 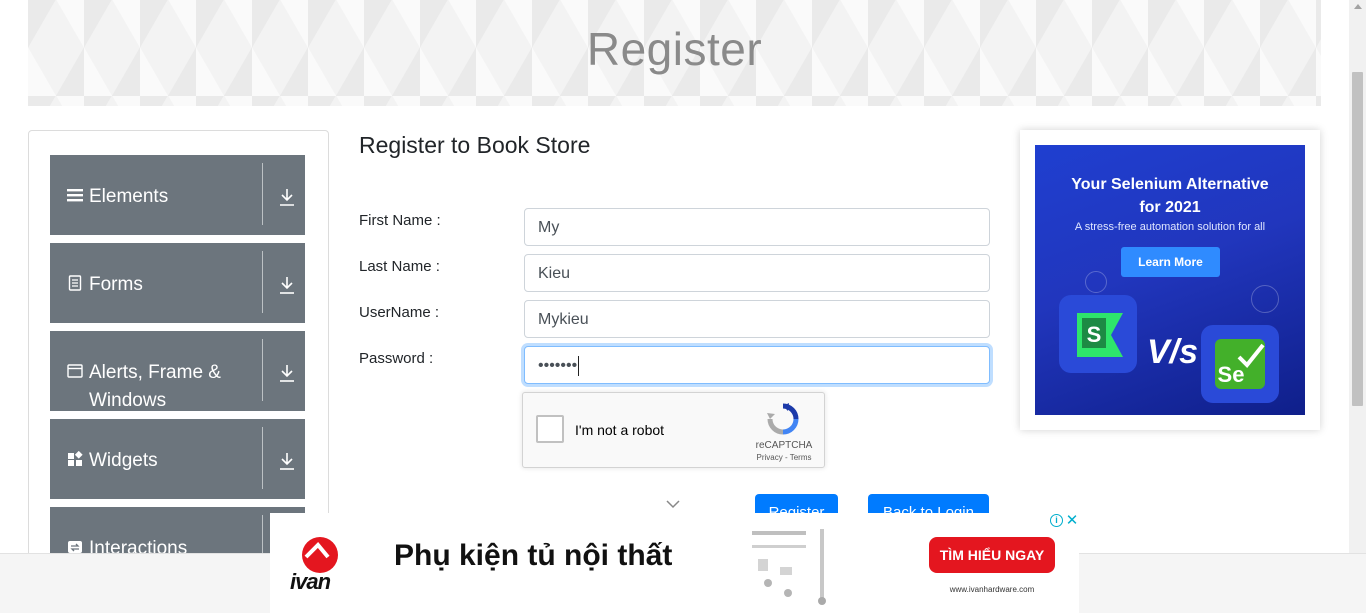 What do you see at coordinates (399, 266) in the screenshot?
I see `last-name-label: Last Name :` at bounding box center [399, 266].